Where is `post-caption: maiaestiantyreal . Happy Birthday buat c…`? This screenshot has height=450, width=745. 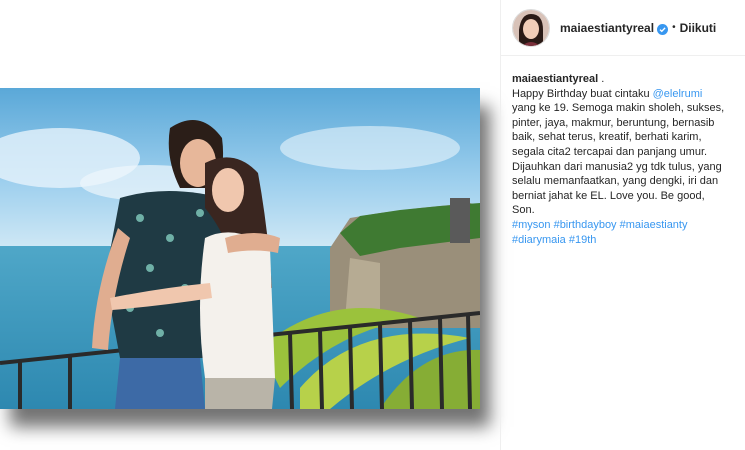 post-caption: maiaestiantyreal . Happy Birthday buat c… is located at coordinates (625, 159).